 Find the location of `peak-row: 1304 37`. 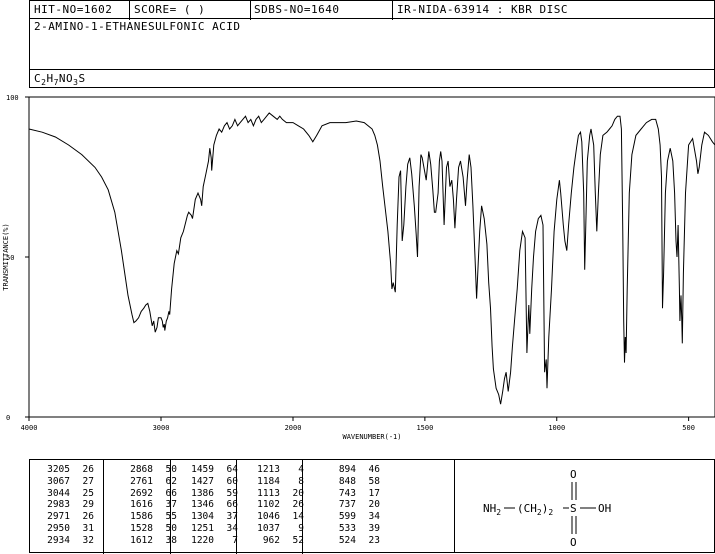

peak-row: 1304 37 is located at coordinates (209, 517).